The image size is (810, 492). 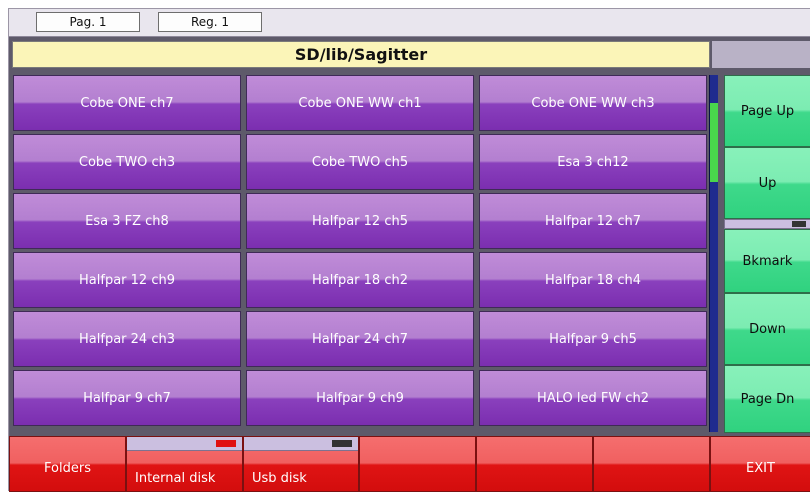 What do you see at coordinates (593, 221) in the screenshot?
I see `fixture-button: Halfpar 12 ch7` at bounding box center [593, 221].